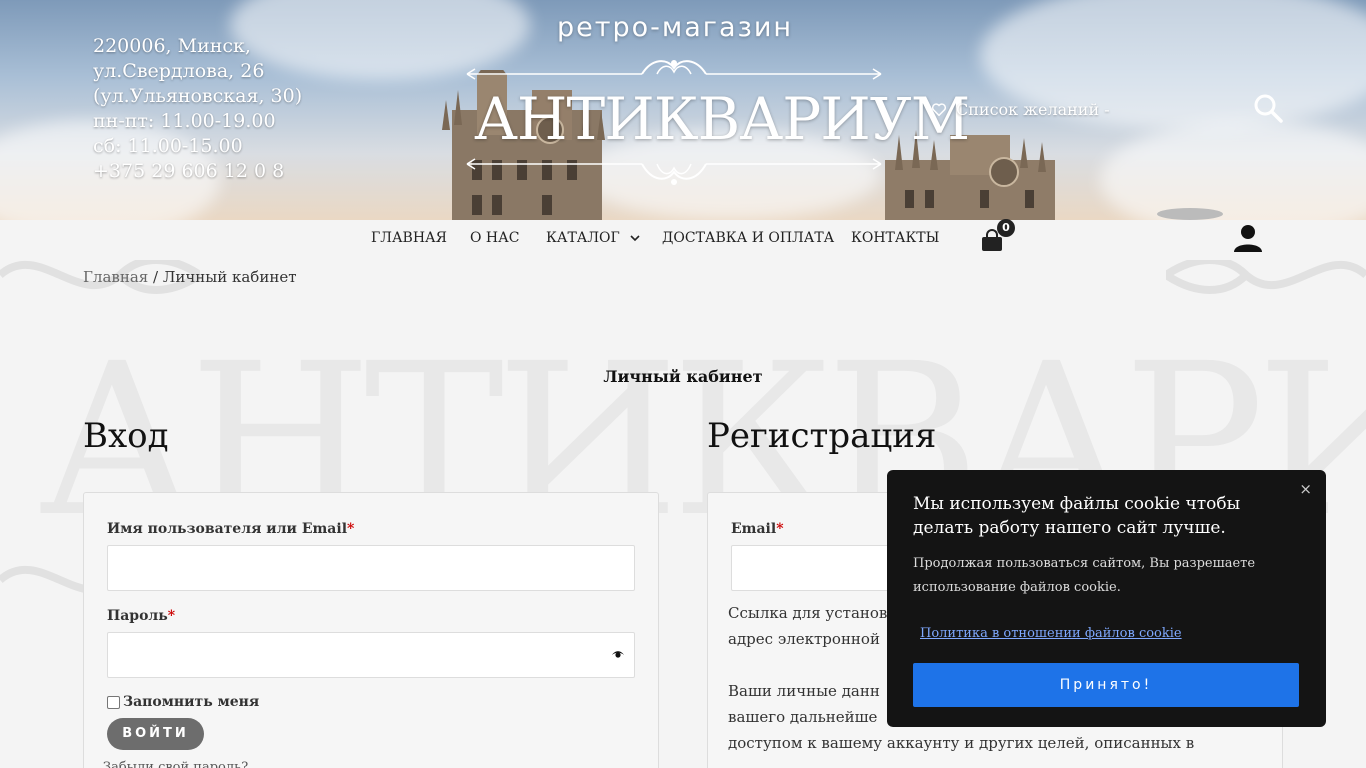  I want to click on logo-ornament-top, so click(674, 70).